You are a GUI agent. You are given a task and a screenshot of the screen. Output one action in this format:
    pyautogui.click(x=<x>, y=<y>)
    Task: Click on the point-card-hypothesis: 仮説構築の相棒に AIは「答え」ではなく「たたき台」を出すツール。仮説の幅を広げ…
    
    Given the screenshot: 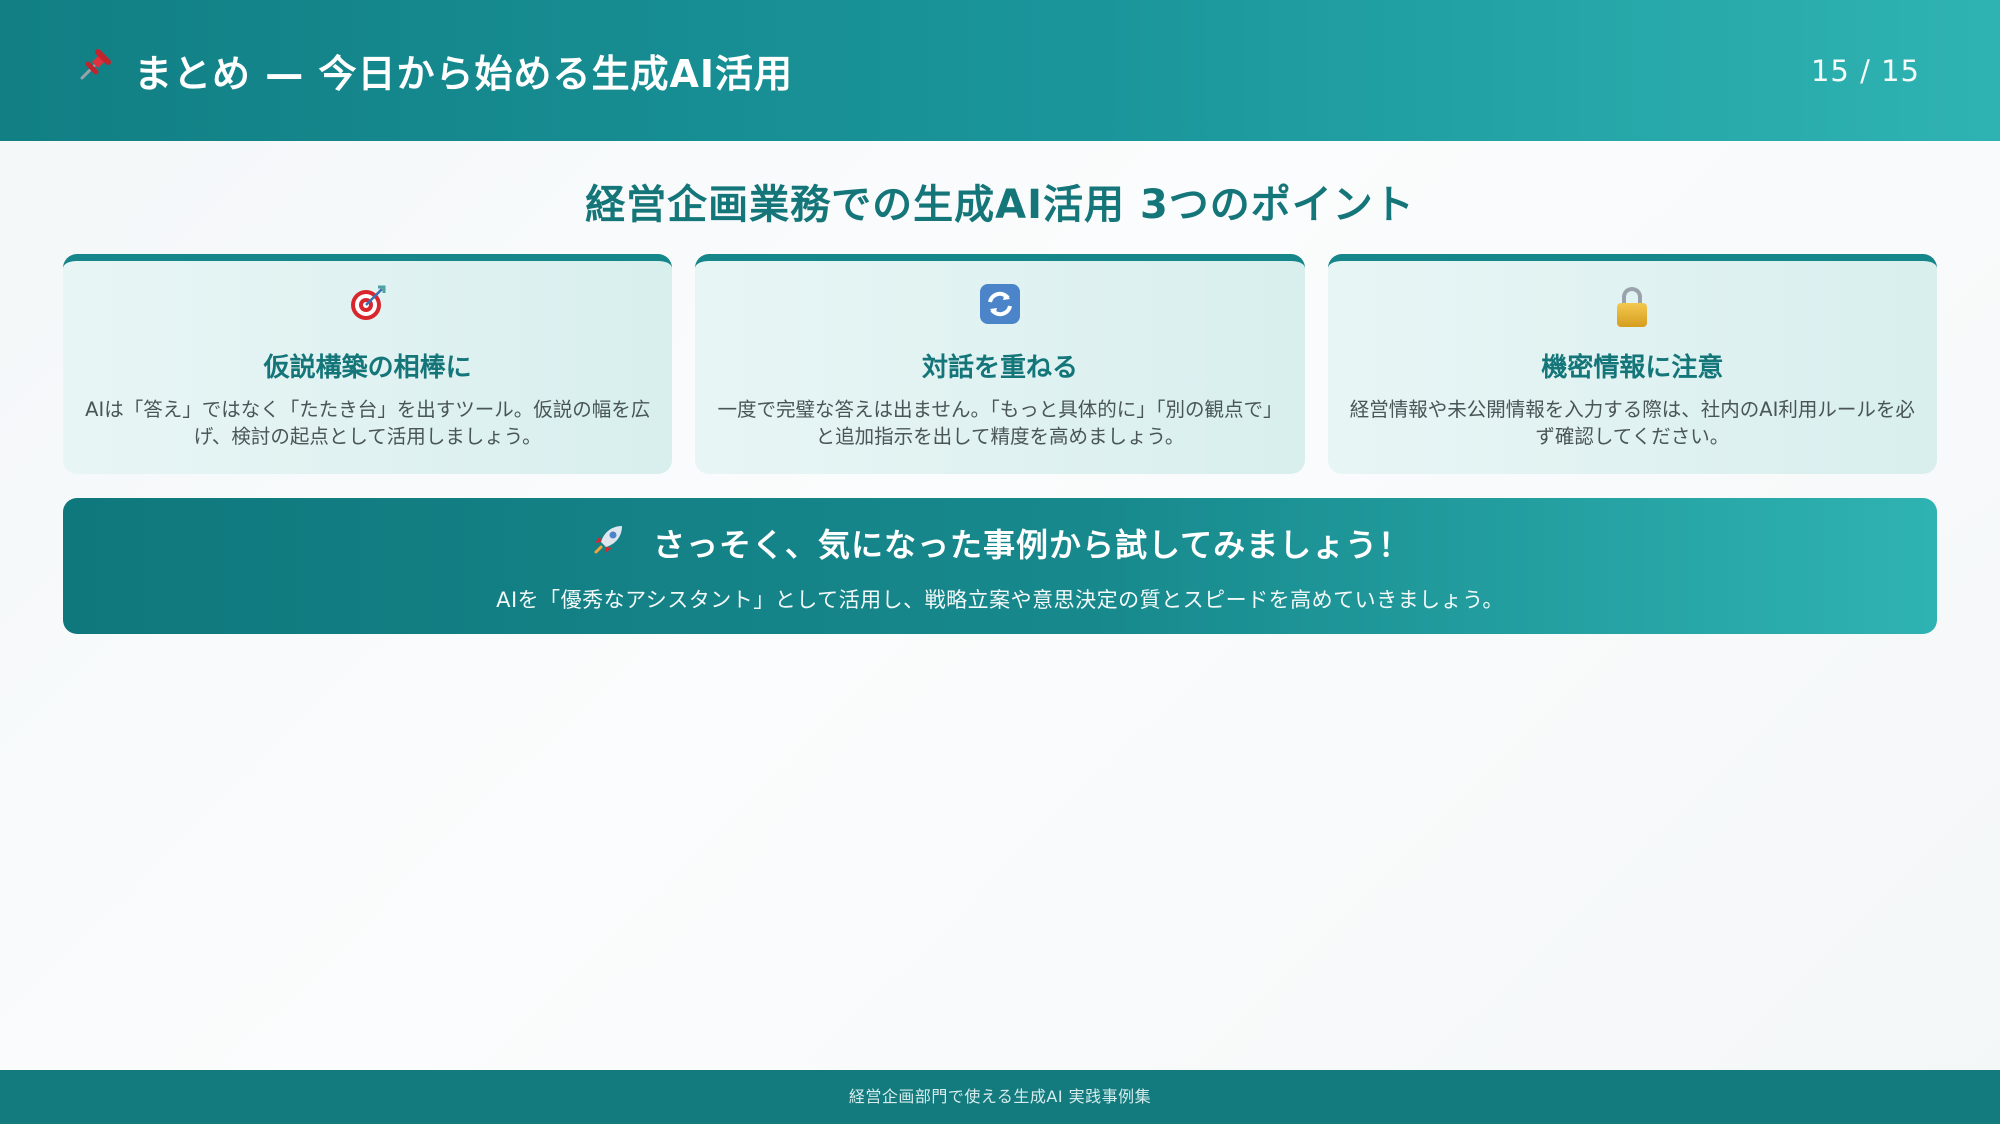 What is the action you would take?
    pyautogui.click(x=368, y=364)
    